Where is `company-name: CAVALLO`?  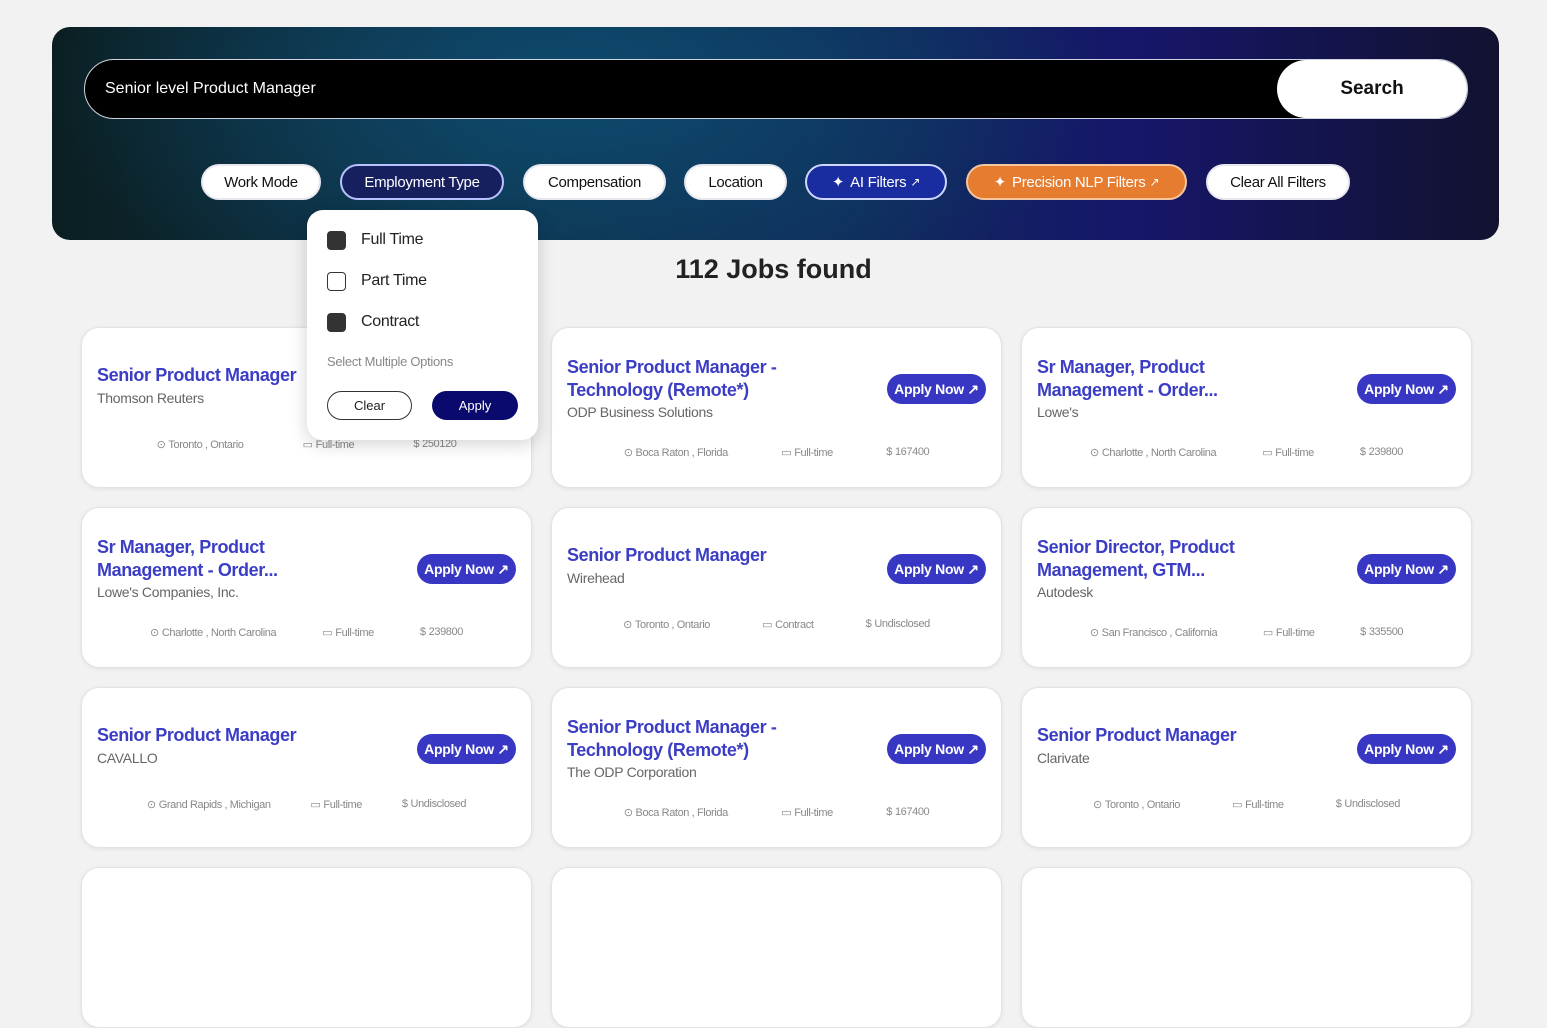 company-name: CAVALLO is located at coordinates (127, 758).